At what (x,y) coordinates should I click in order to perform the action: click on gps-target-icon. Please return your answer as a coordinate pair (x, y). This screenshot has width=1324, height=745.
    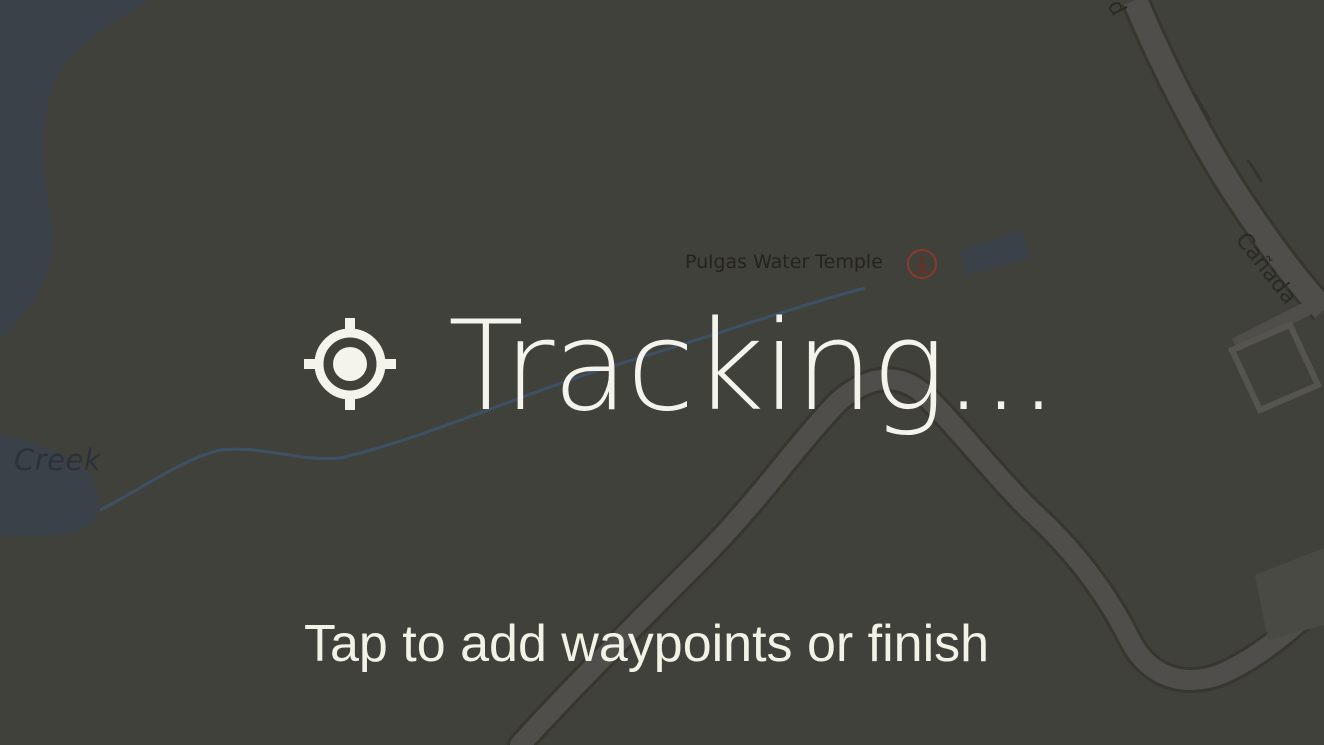
    Looking at the image, I should click on (350, 364).